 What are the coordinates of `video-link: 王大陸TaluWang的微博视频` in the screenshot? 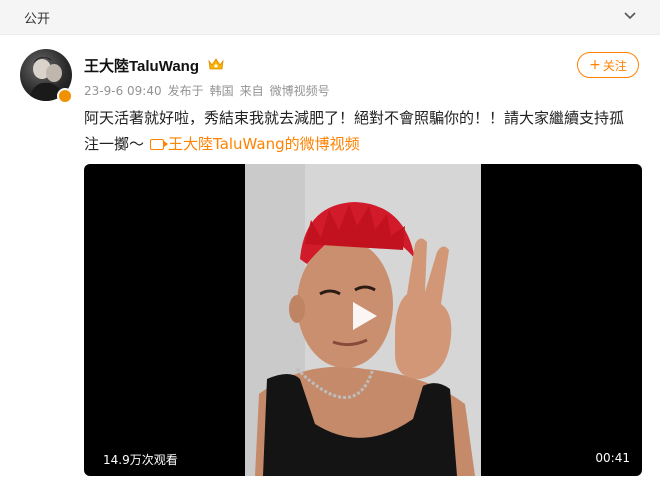 It's located at (264, 144).